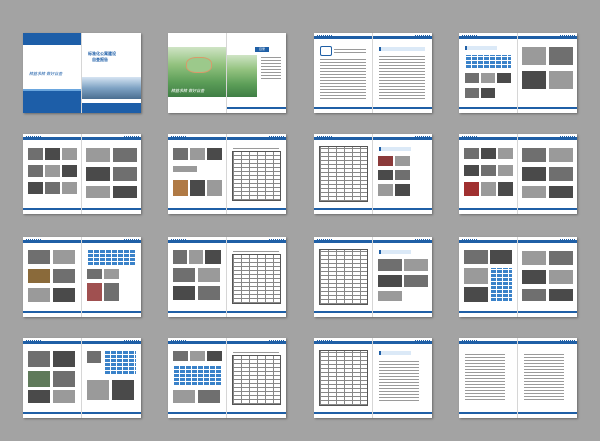 The height and width of the screenshot is (441, 600). What do you see at coordinates (199, 65) in the screenshot?
I see `sports-track-shape` at bounding box center [199, 65].